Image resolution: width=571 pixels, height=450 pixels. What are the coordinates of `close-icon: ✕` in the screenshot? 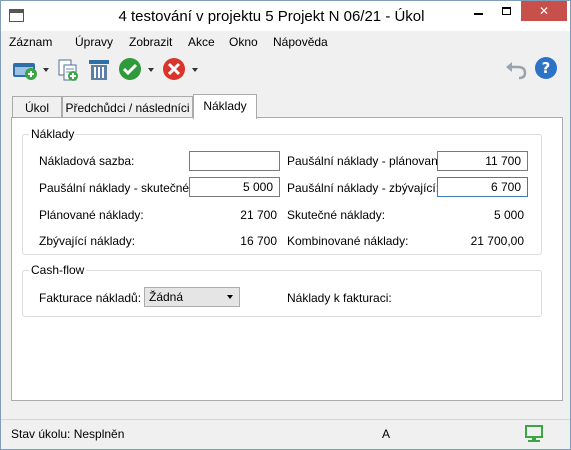 It's located at (544, 11).